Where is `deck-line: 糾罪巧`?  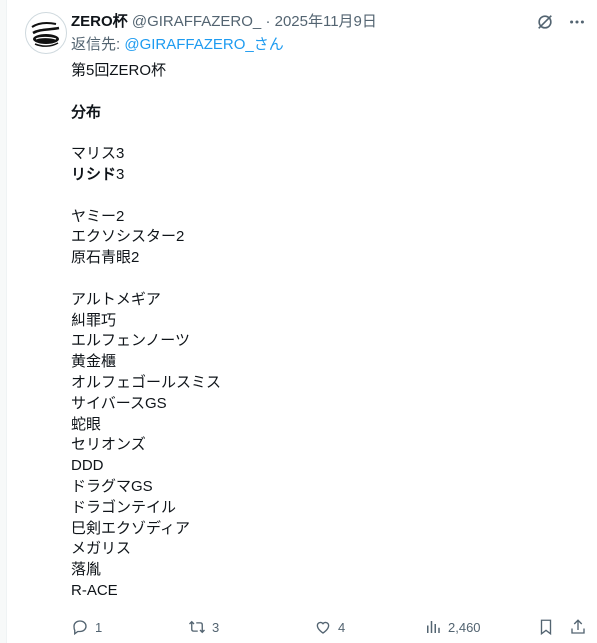 deck-line: 糾罪巧 is located at coordinates (94, 320).